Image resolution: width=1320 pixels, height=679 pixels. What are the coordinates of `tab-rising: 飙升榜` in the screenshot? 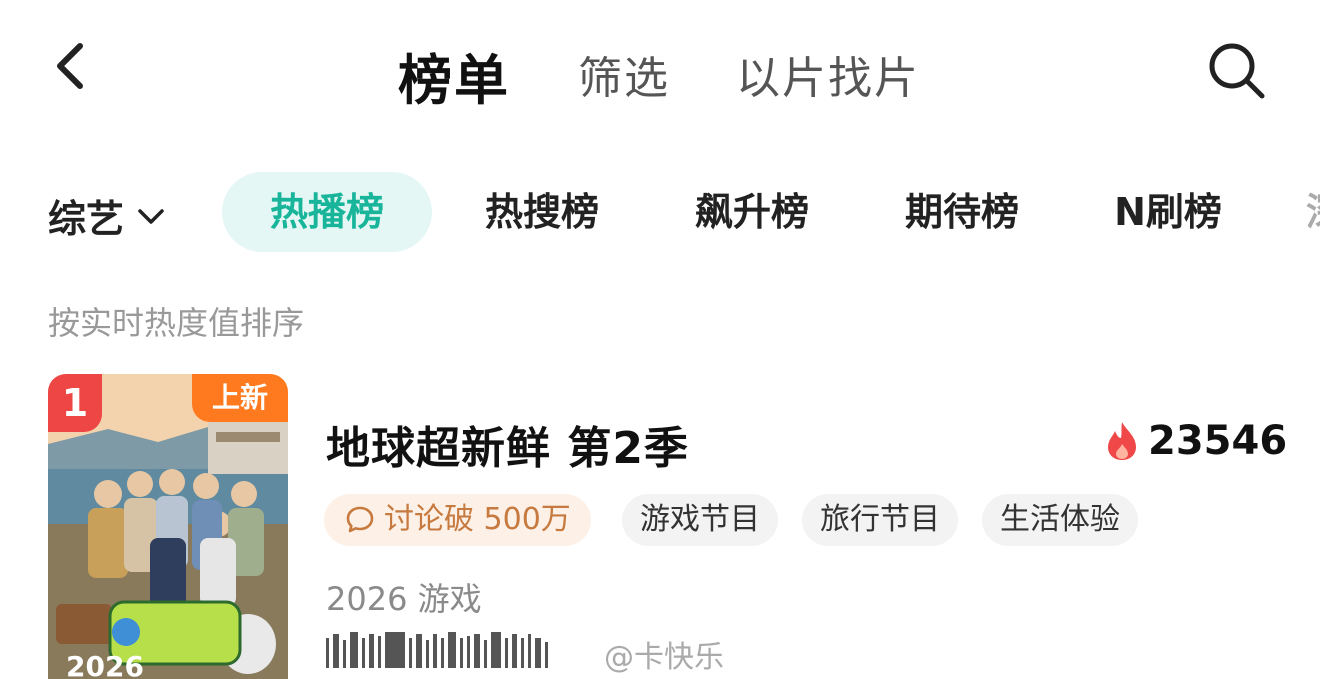 It's located at (752, 212).